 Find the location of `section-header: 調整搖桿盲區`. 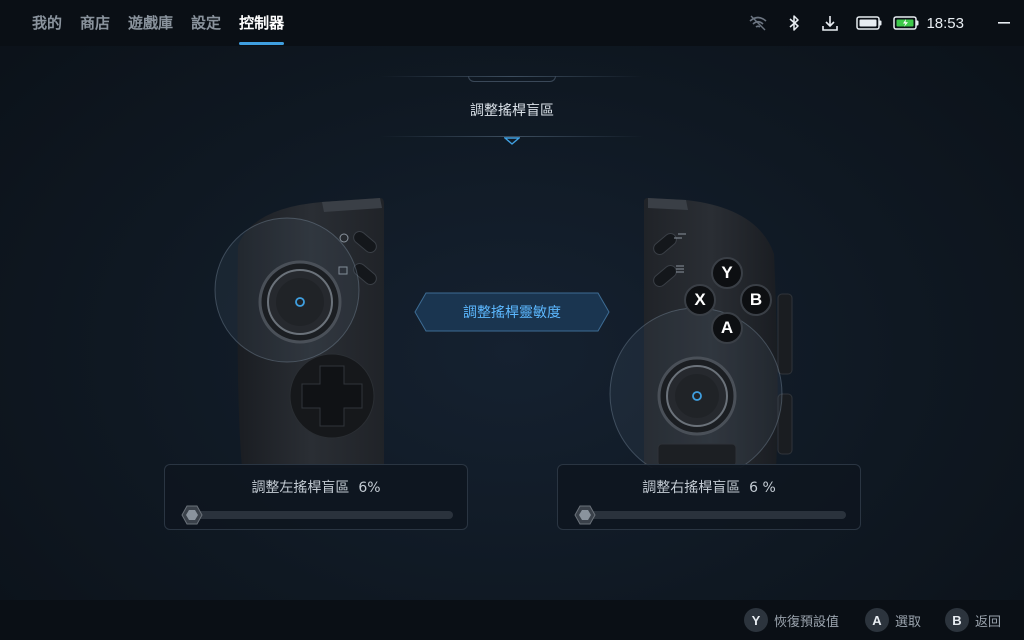

section-header: 調整搖桿盲區 is located at coordinates (512, 110).